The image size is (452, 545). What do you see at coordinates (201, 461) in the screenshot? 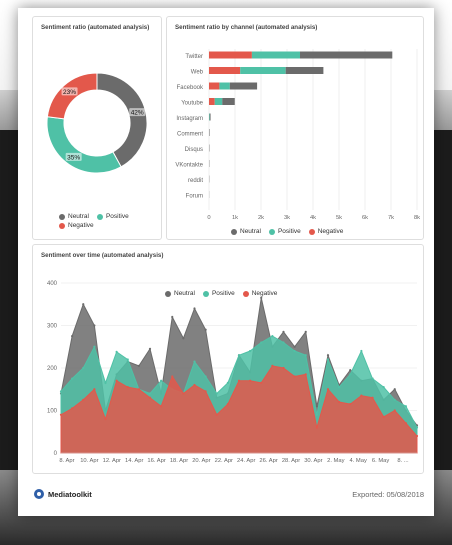
I see `x-tick-label: 20. Apr` at bounding box center [201, 461].